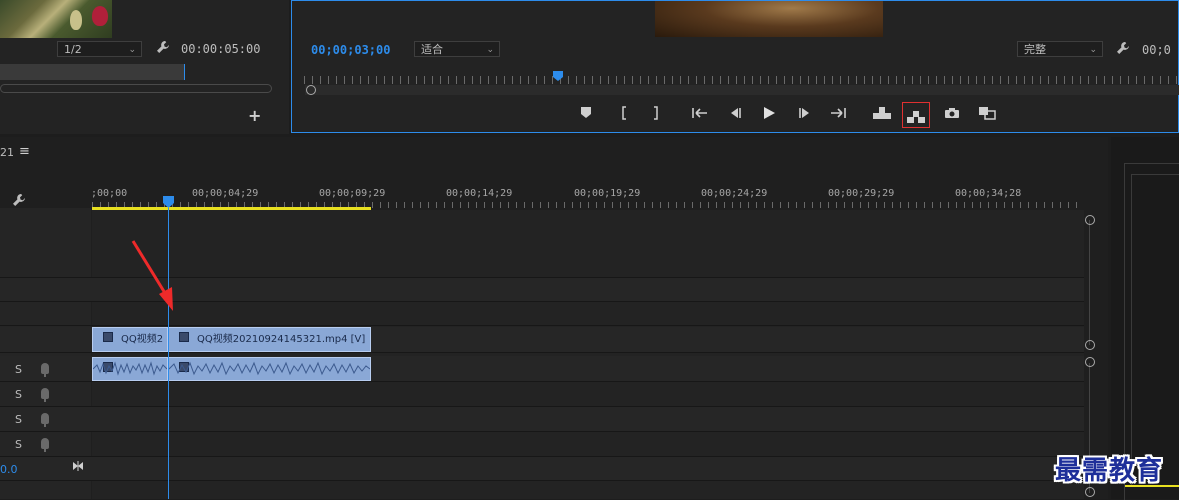 The width and height of the screenshot is (1179, 500). I want to click on solo-button-a3: S, so click(18, 419).